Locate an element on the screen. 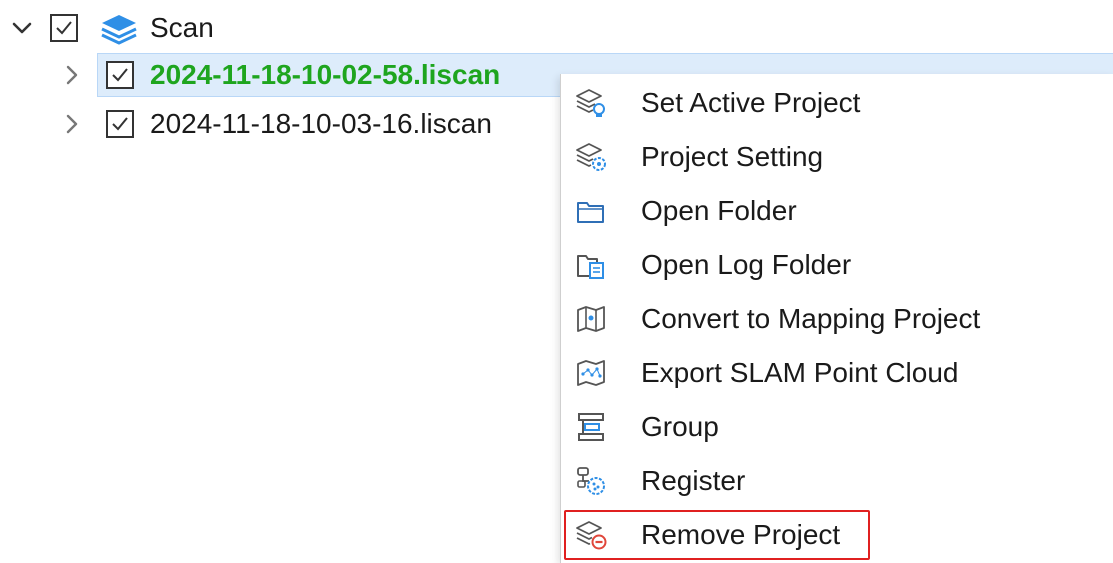 Image resolution: width=1113 pixels, height=563 pixels. map-icon is located at coordinates (591, 319).